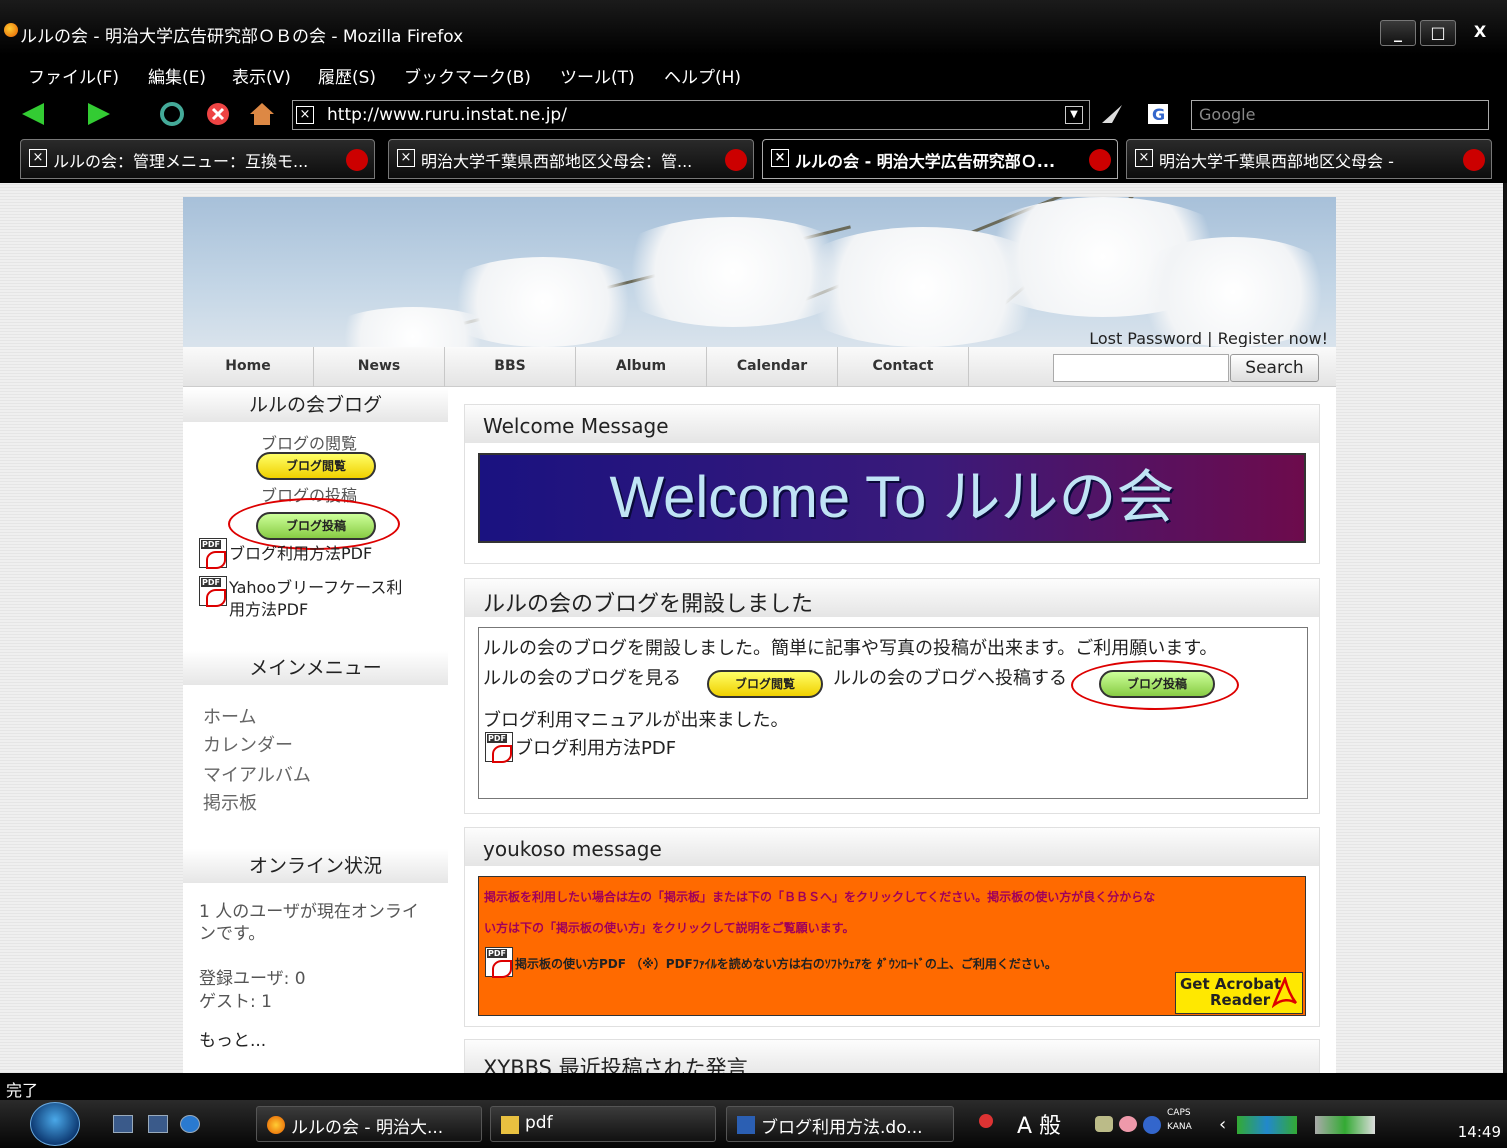 This screenshot has height=1148, width=1507. What do you see at coordinates (268, 608) in the screenshot?
I see `briefcase-pdf-link-cont: 用方法PDF` at bounding box center [268, 608].